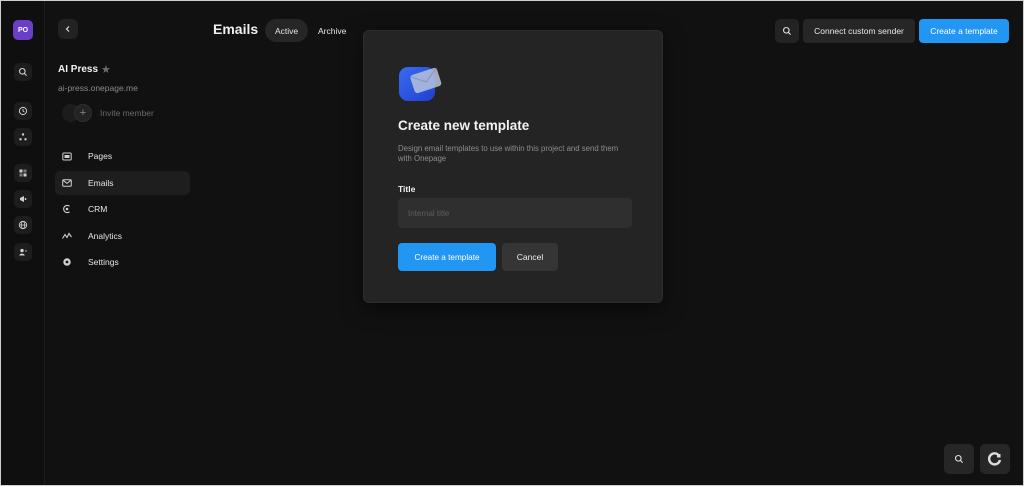  I want to click on sidebar-item-analytics: Analytics, so click(122, 236).